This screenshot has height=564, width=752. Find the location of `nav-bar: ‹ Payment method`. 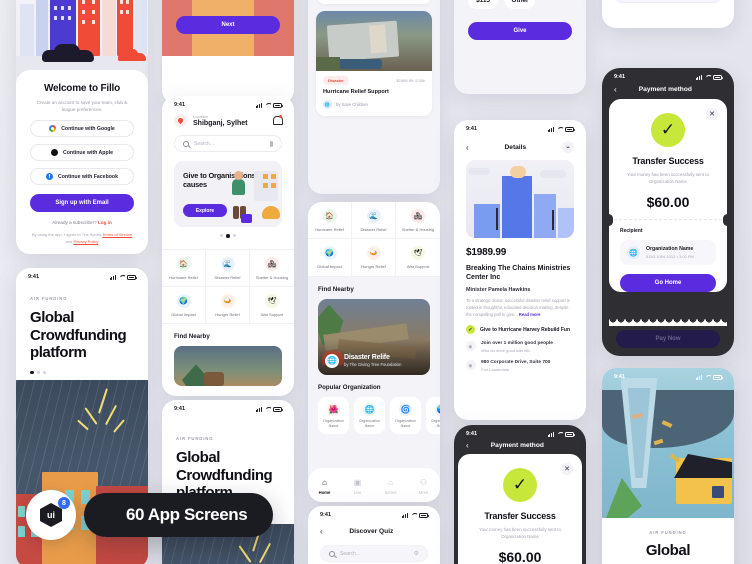

nav-bar: ‹ Payment method is located at coordinates (520, 444).